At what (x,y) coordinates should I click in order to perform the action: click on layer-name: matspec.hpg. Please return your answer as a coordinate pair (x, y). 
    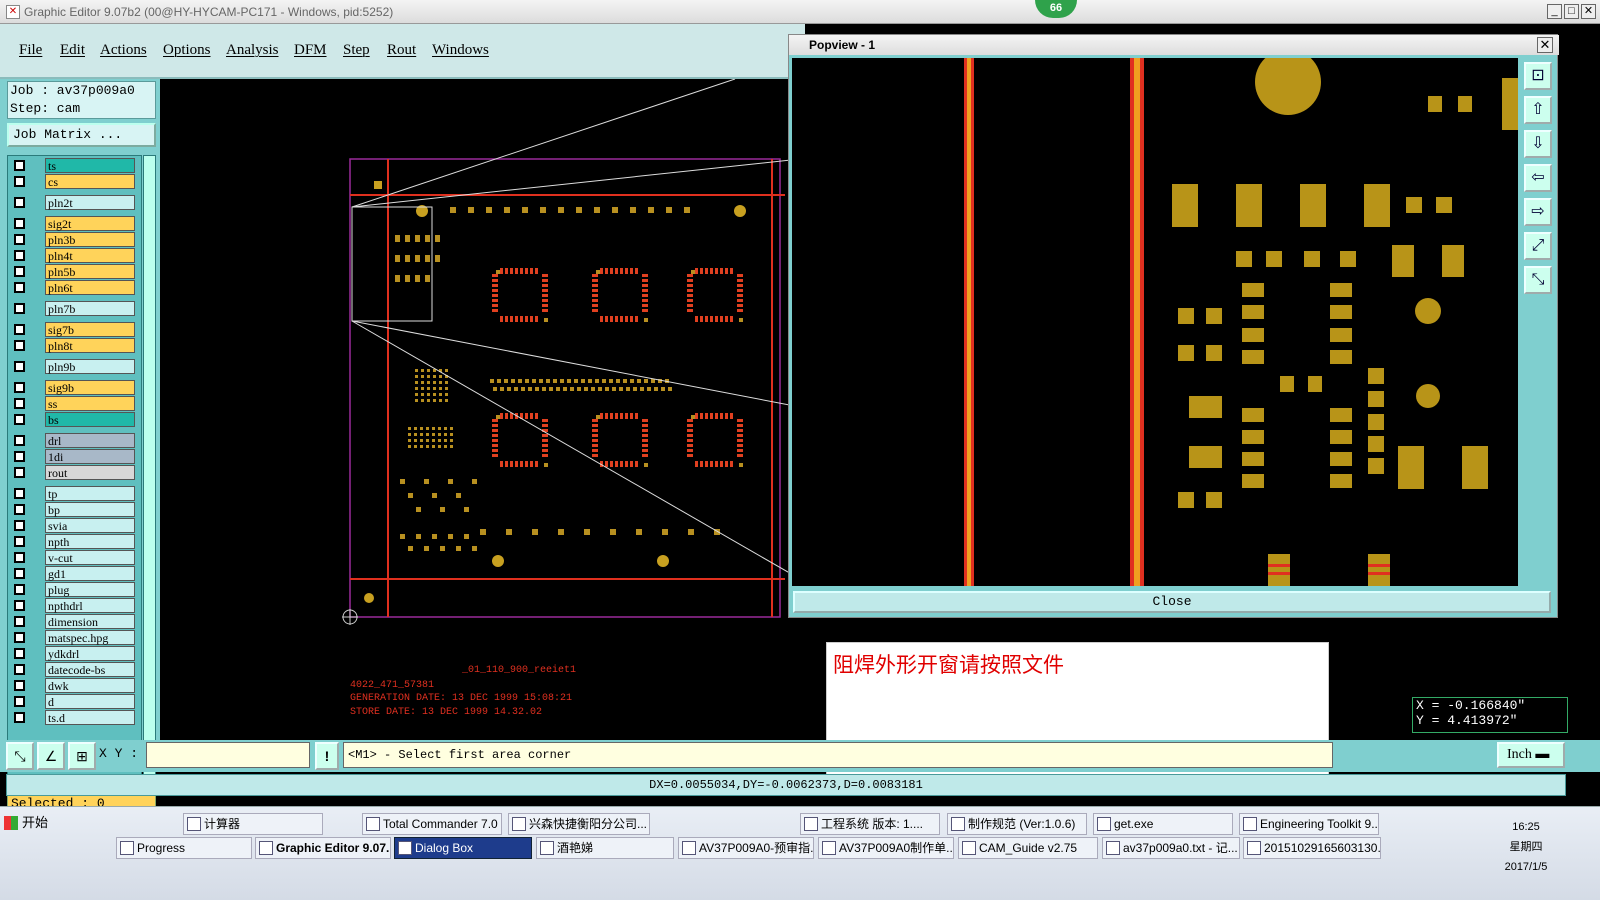
    Looking at the image, I should click on (90, 637).